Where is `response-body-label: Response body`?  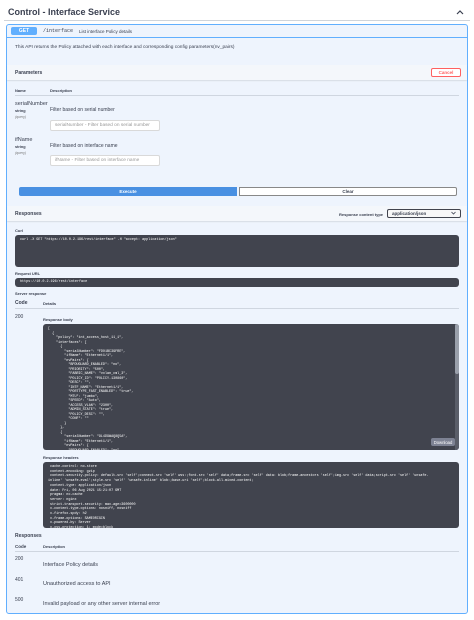
response-body-label: Response body is located at coordinates (58, 319).